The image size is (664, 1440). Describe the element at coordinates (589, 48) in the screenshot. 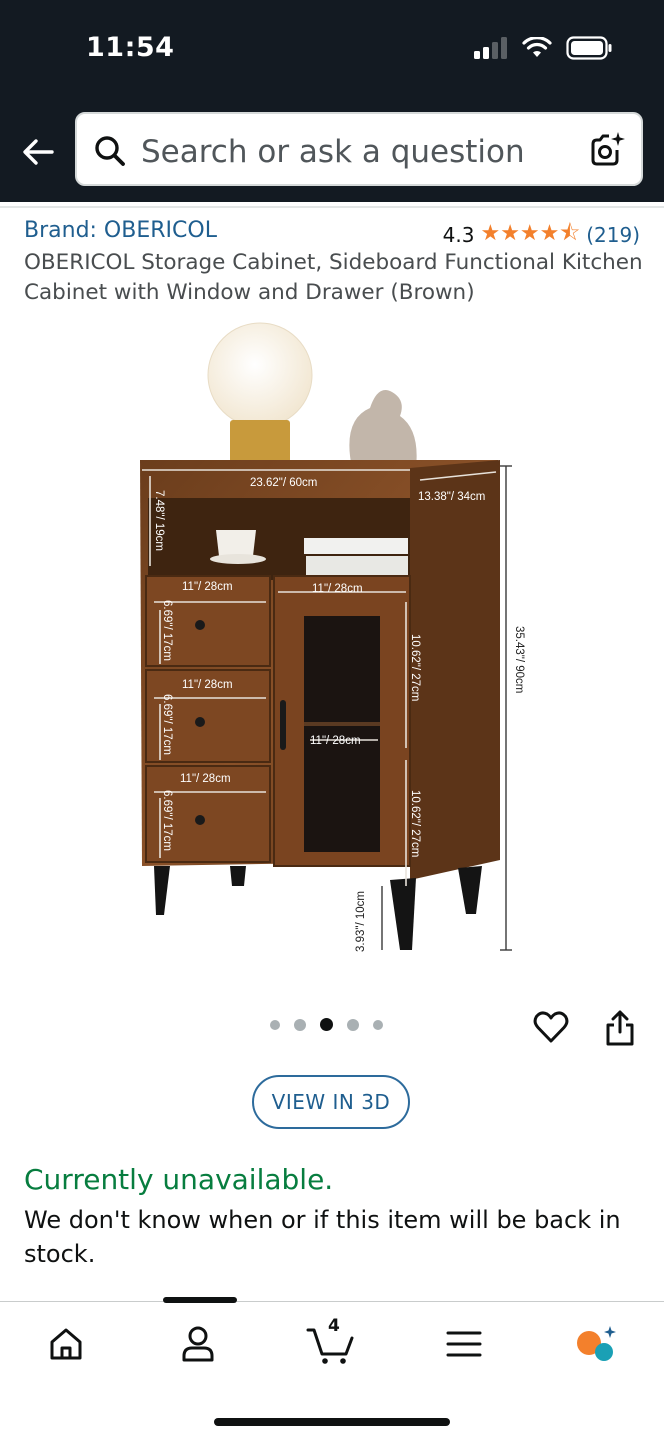

I see `battery-icon` at that location.